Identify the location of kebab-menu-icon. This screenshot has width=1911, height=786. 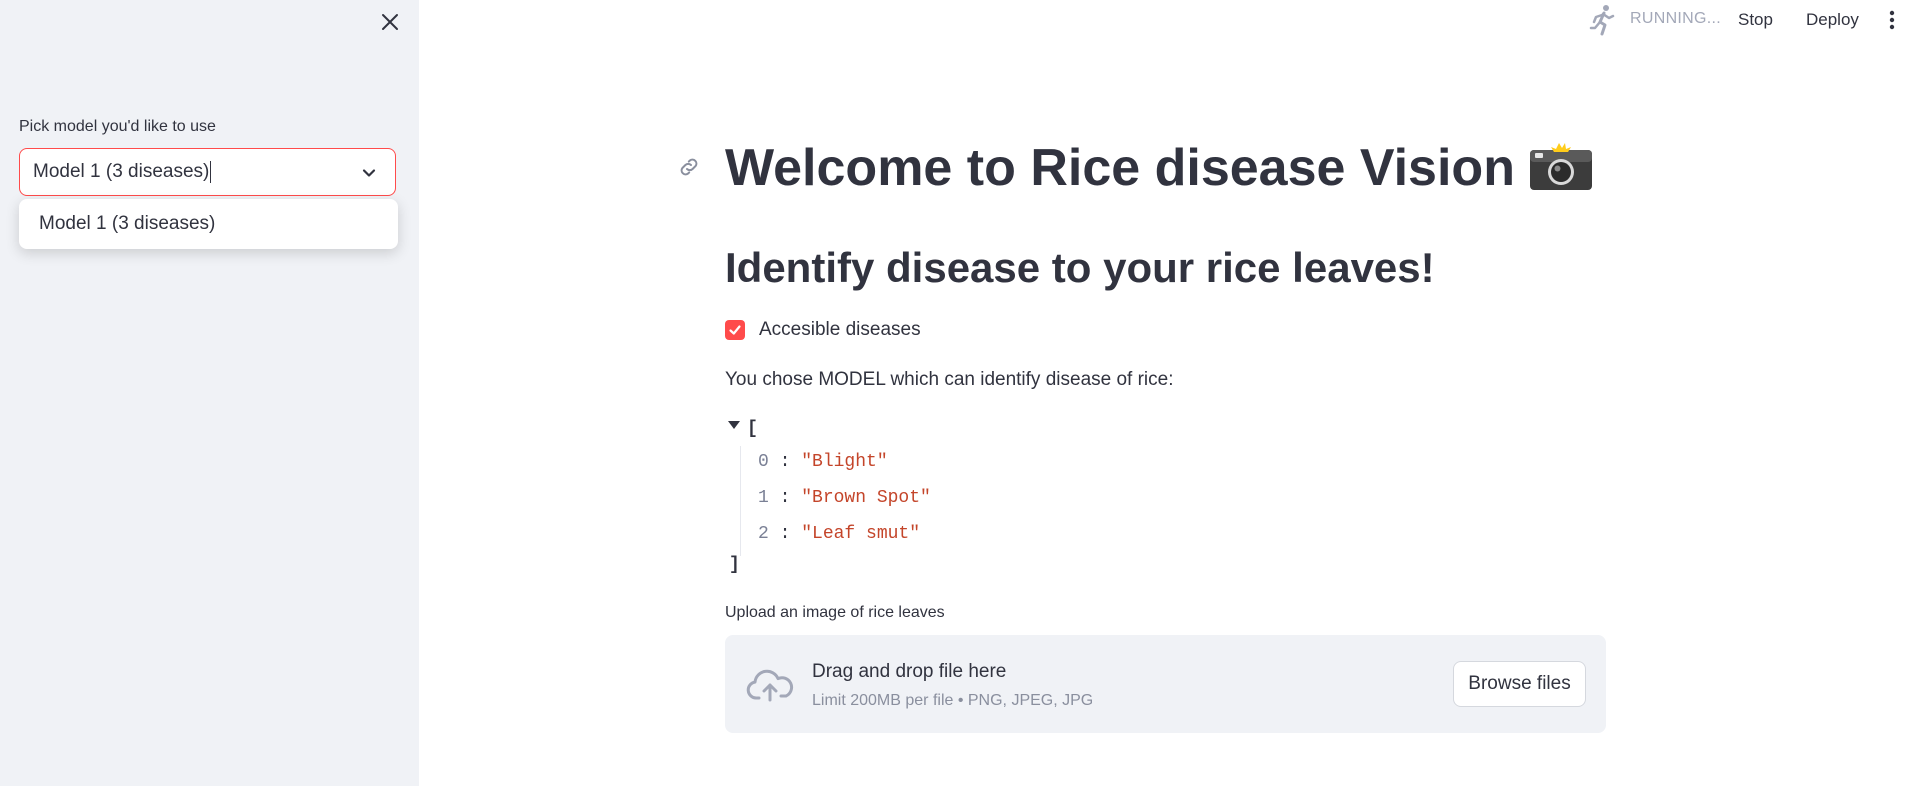
(1892, 20).